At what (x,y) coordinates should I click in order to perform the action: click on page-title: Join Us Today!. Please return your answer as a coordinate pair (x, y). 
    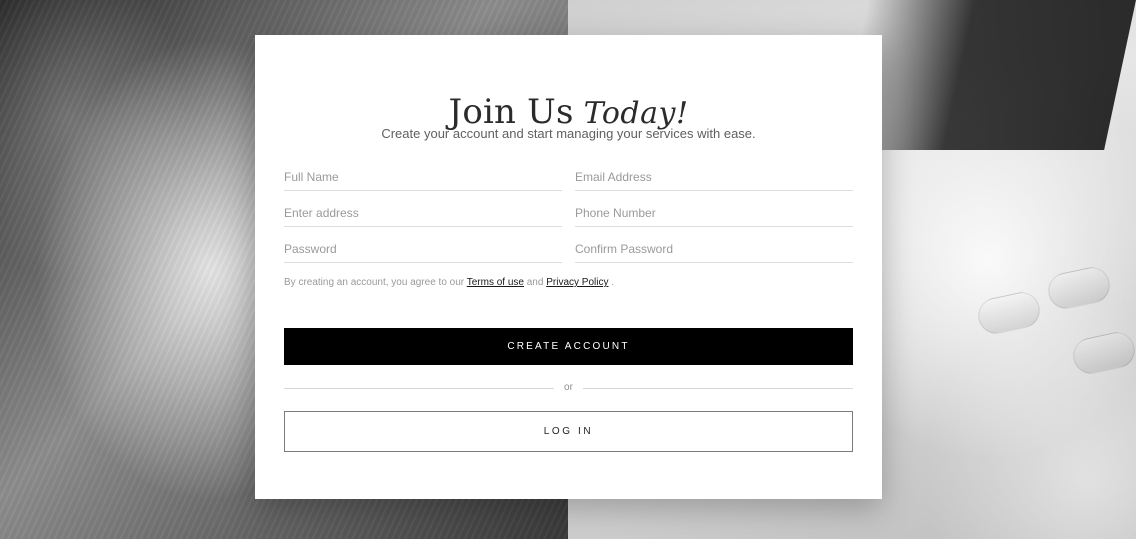
    Looking at the image, I should click on (568, 112).